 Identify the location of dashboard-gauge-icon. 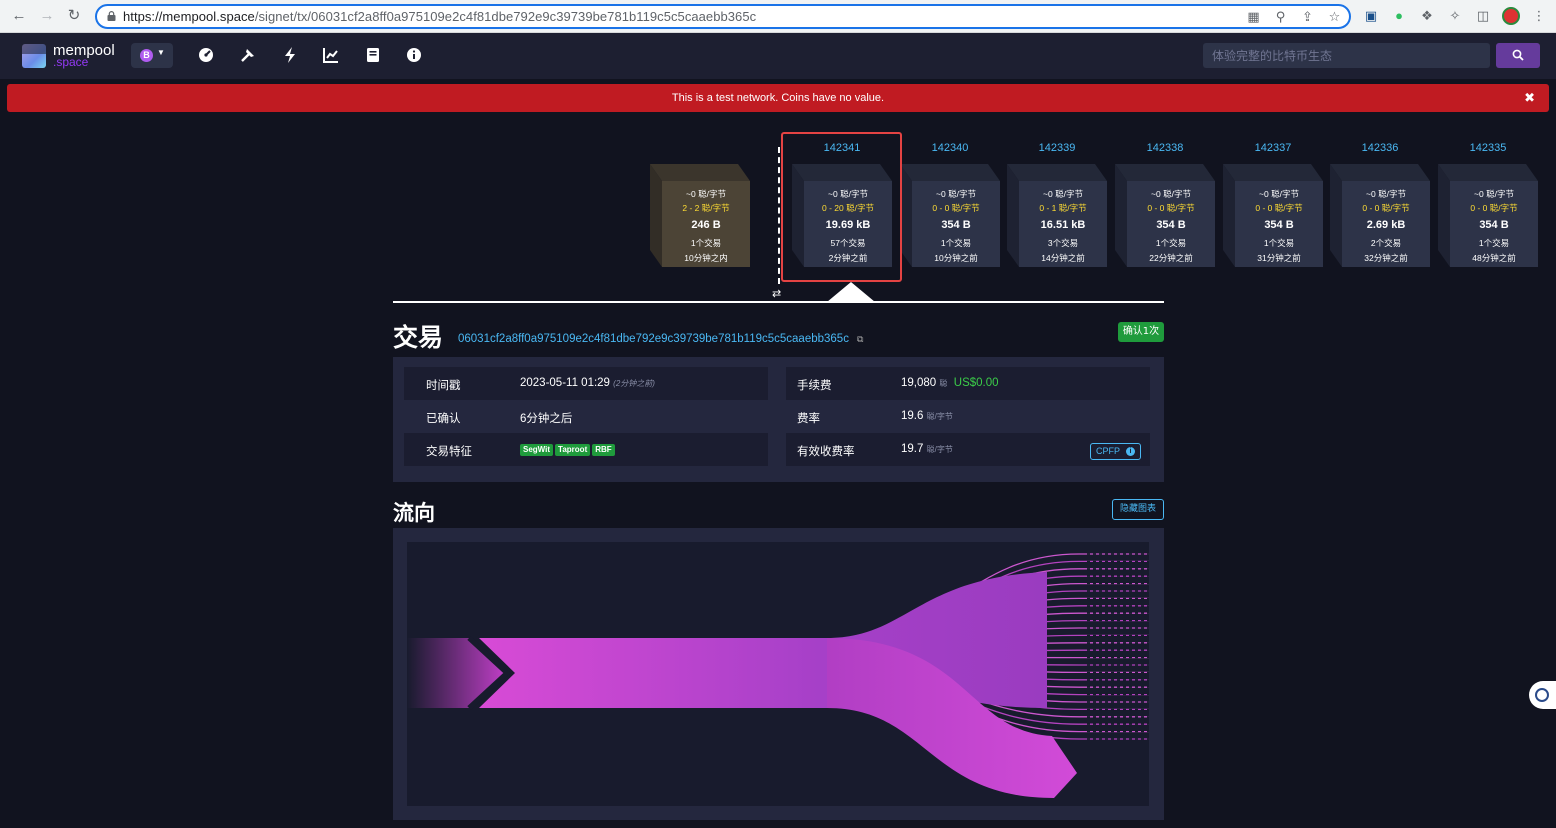
(206, 55).